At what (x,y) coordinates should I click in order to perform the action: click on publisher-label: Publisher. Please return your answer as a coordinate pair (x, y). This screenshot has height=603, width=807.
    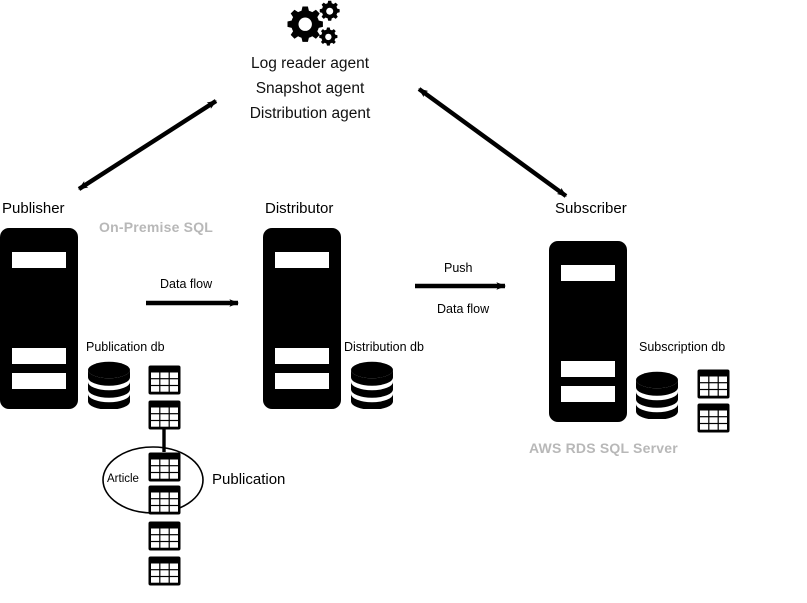
    Looking at the image, I should click on (33, 208).